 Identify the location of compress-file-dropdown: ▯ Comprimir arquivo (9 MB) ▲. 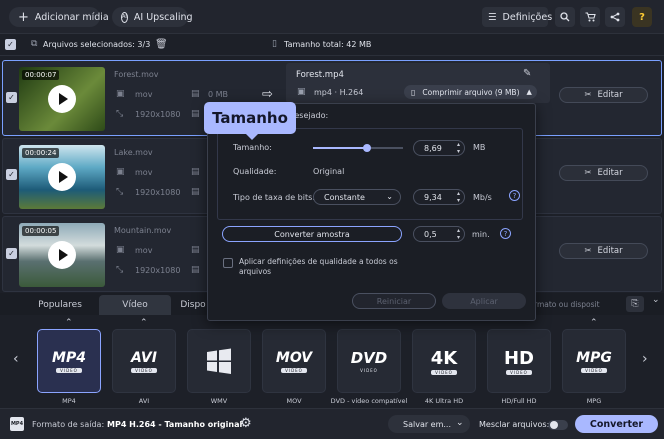
(470, 92).